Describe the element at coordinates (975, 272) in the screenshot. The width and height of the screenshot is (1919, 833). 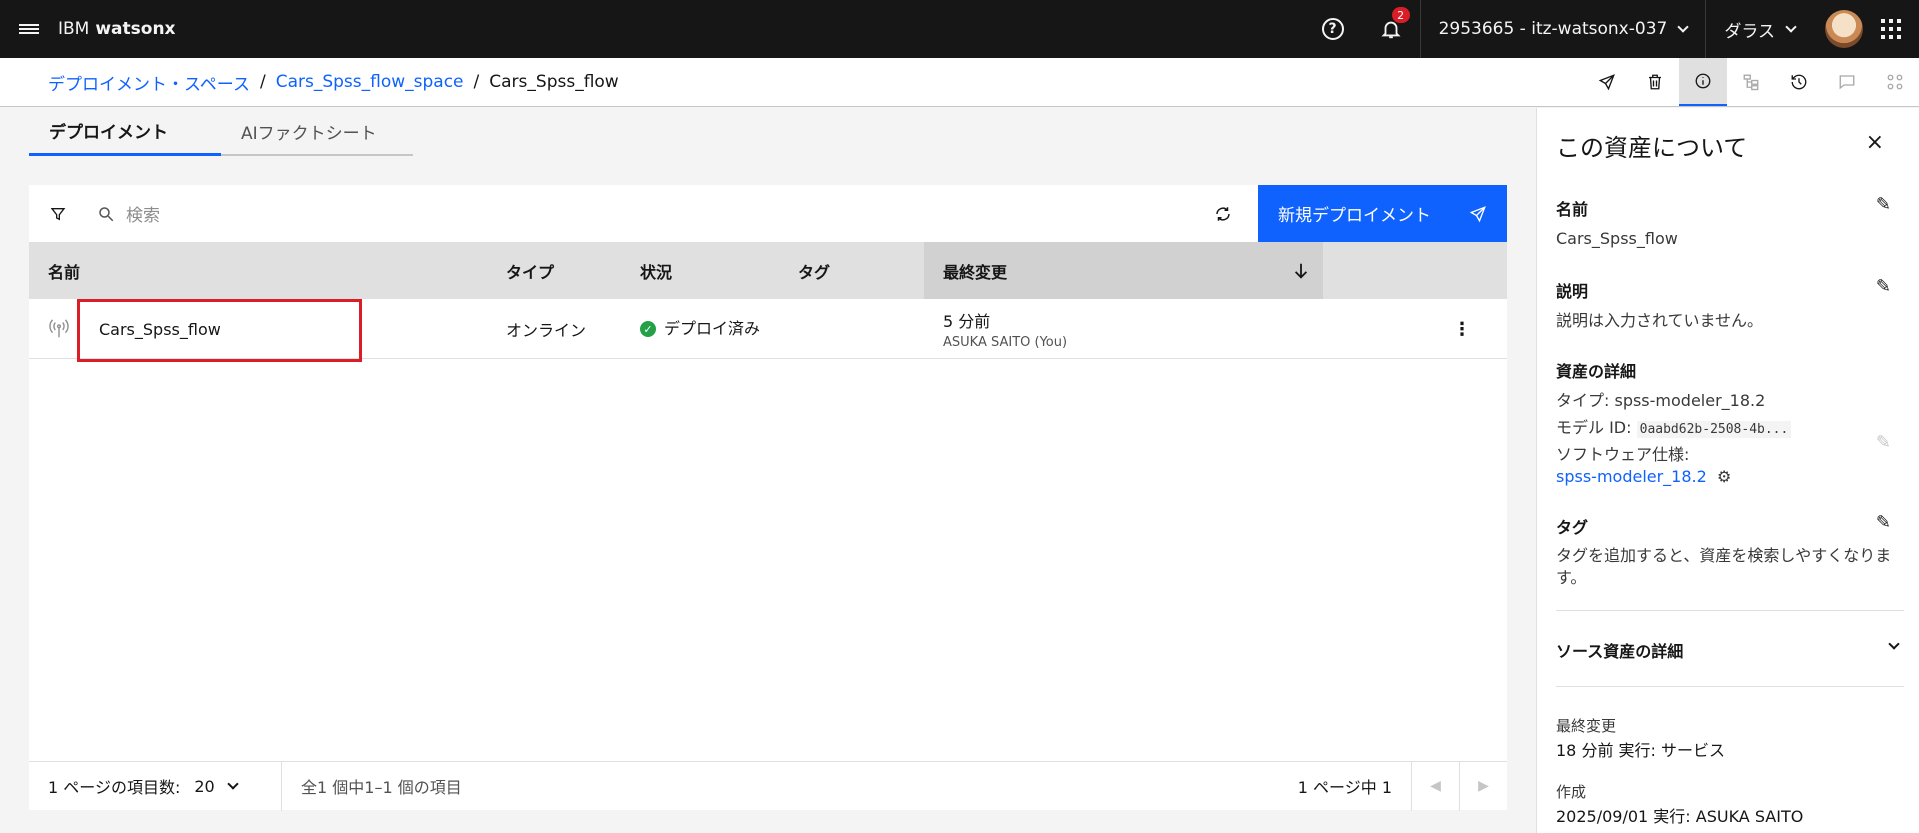
I see `column-header-last-modified-label: 最終変更` at that location.